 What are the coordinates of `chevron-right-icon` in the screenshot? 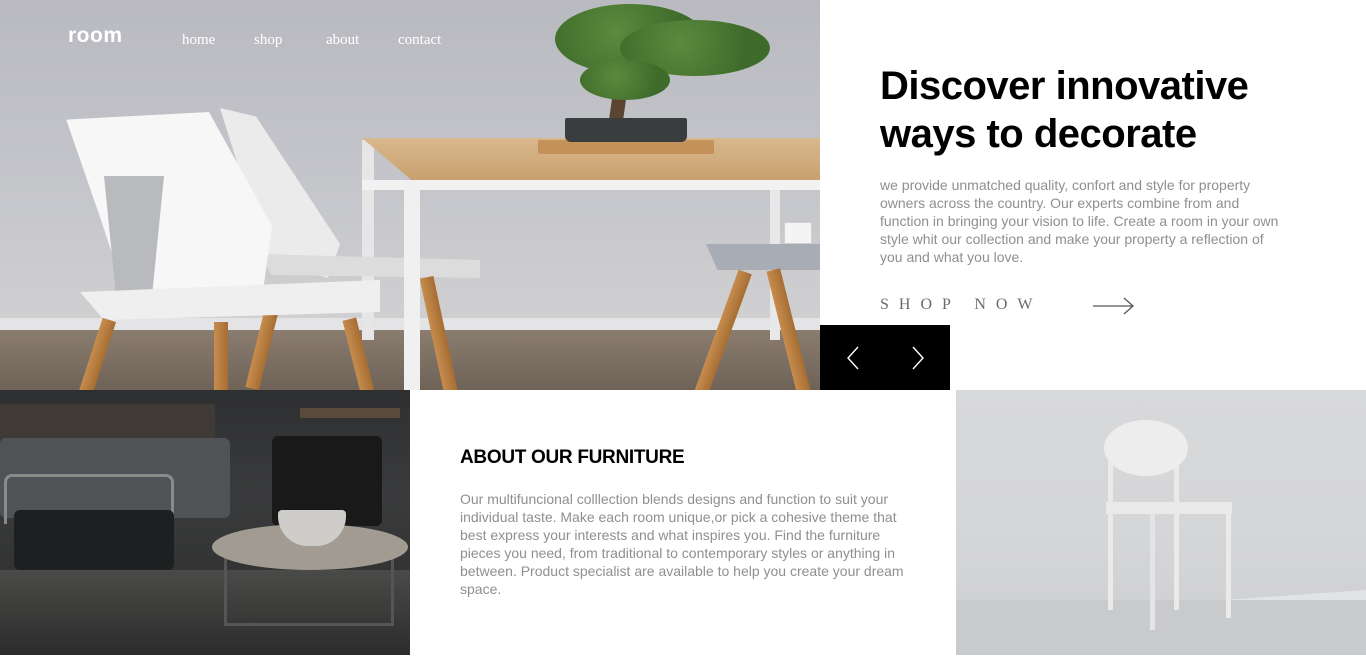 It's located at (917, 357).